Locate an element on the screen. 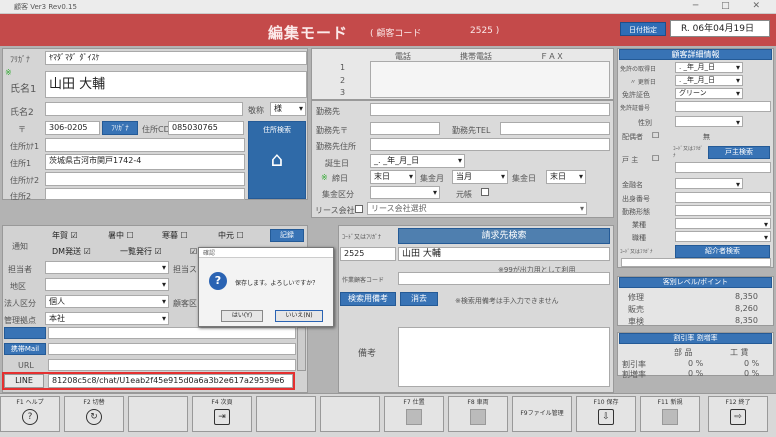  renew-date-field: . _年_月_日 is located at coordinates (709, 80).